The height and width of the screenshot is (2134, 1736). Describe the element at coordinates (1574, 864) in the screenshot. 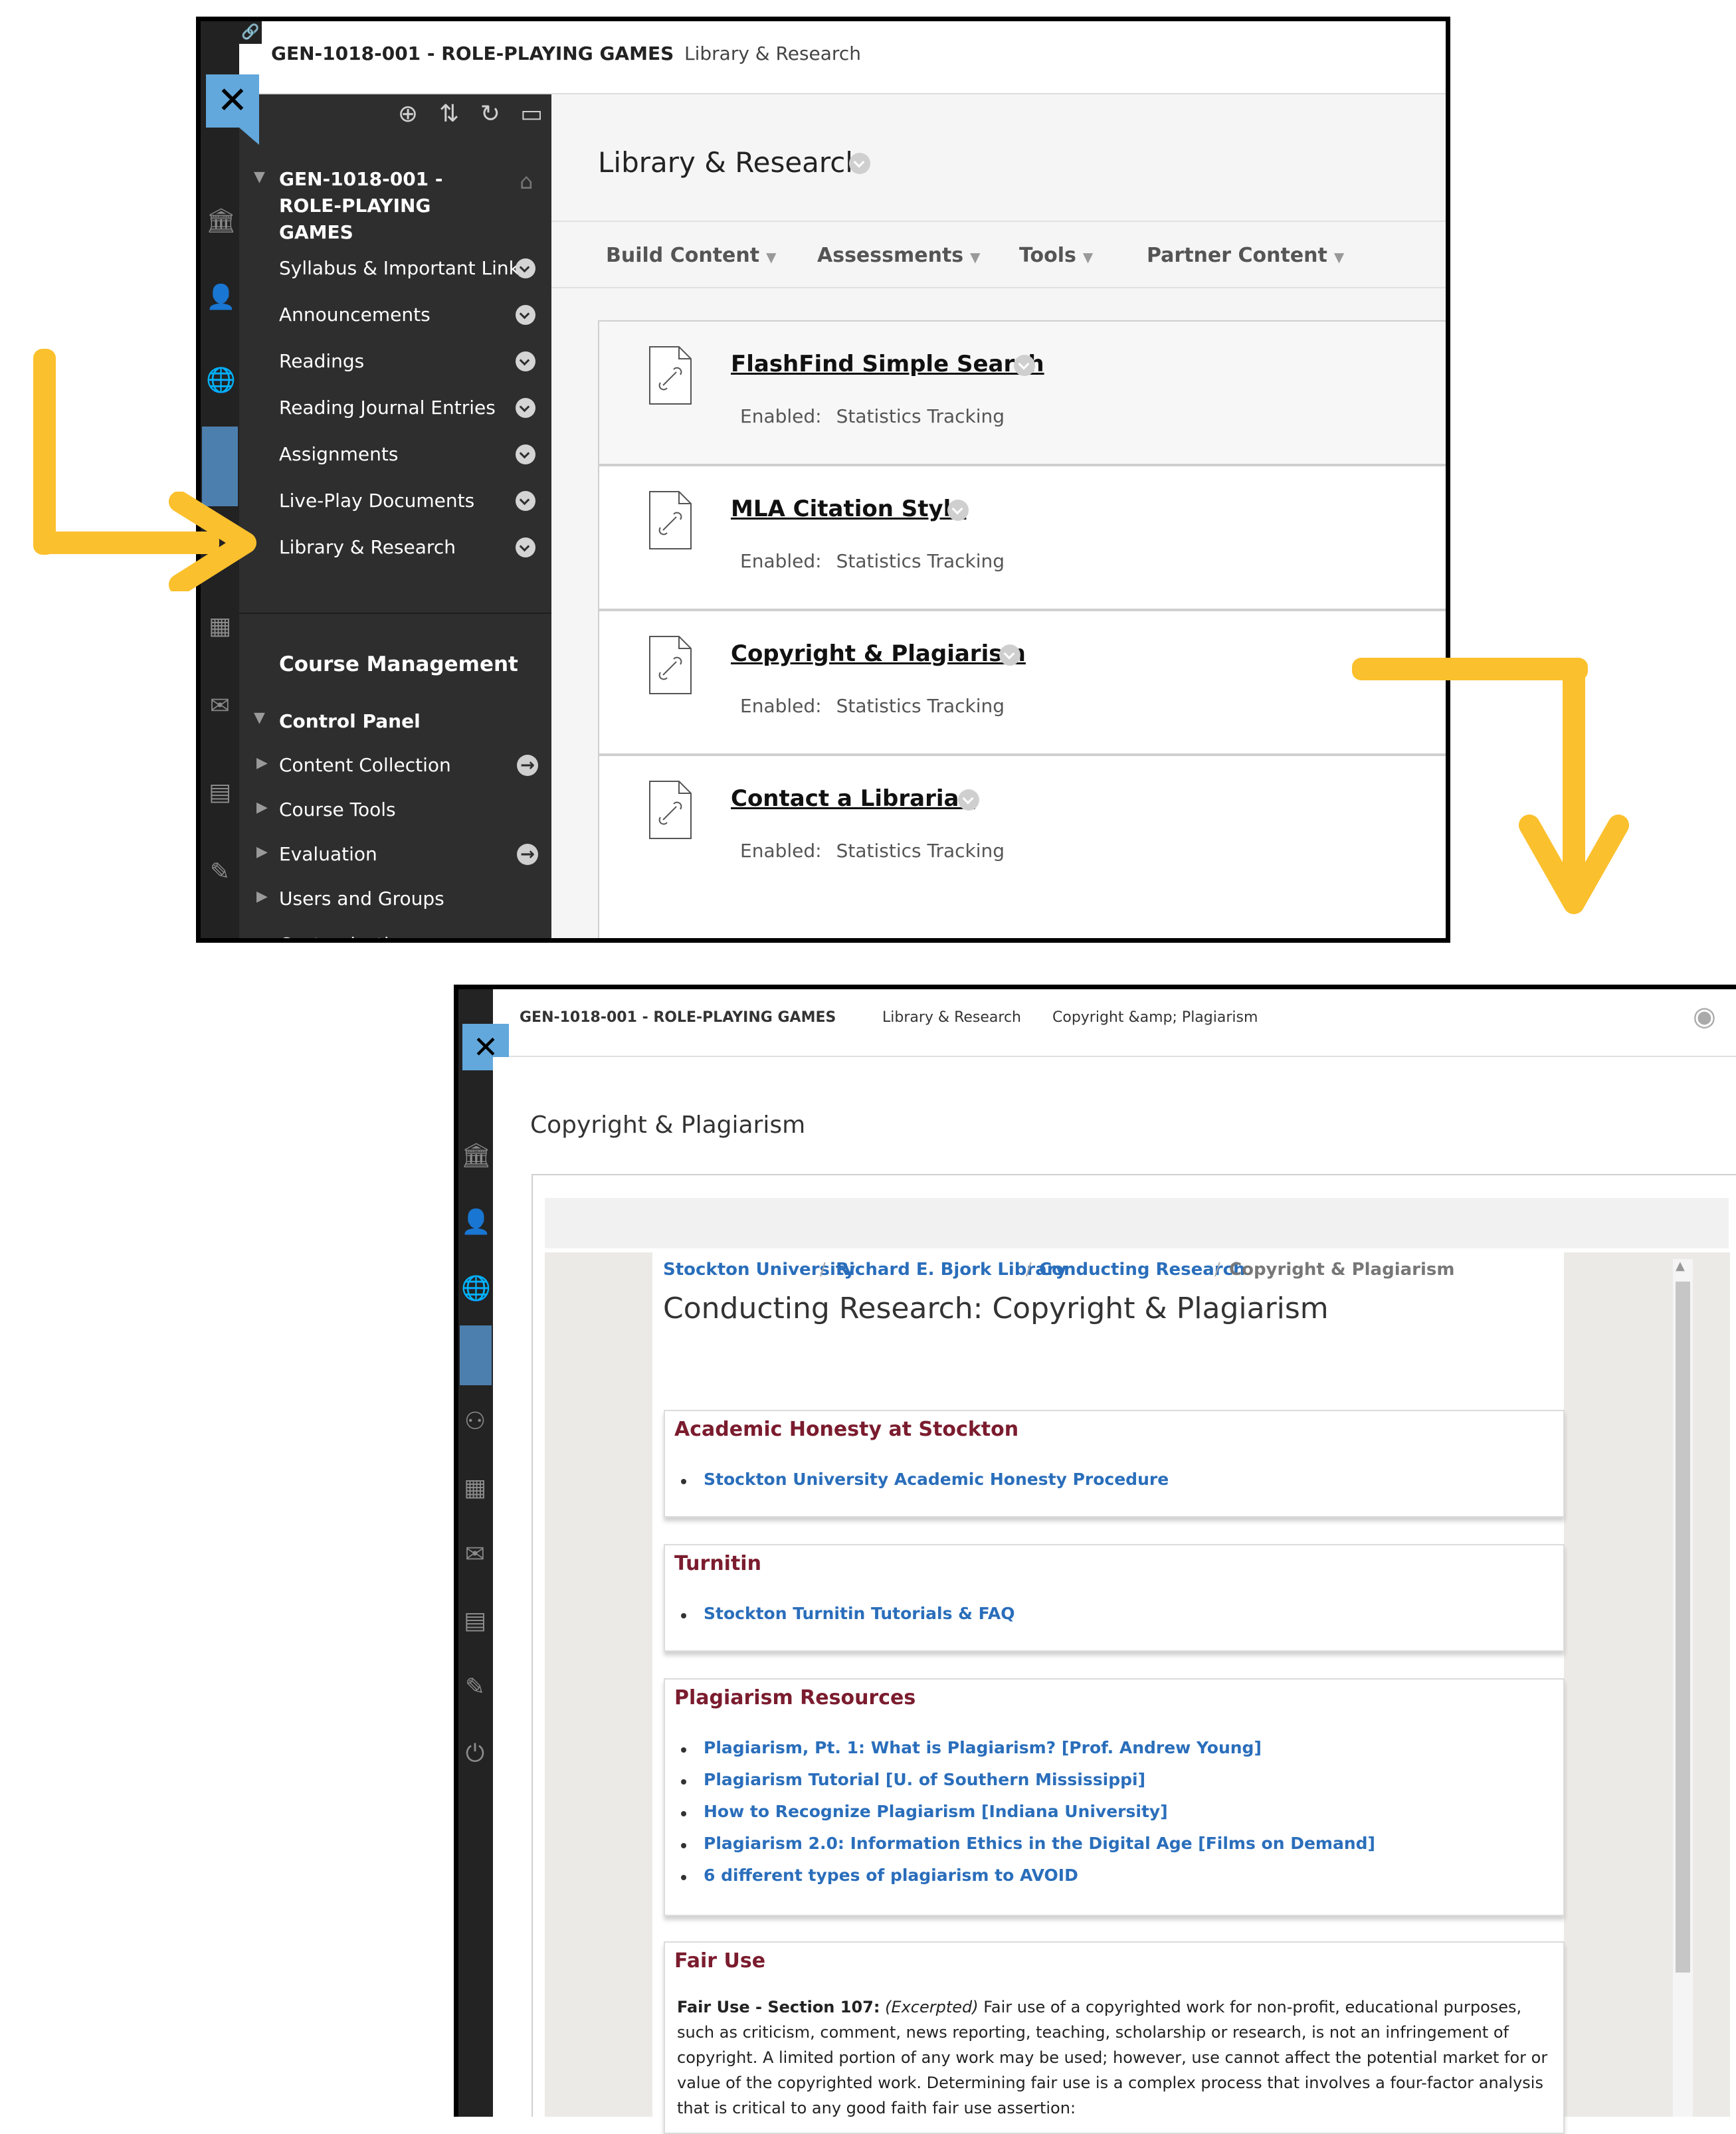

I see `arrow-down-head-icon` at that location.